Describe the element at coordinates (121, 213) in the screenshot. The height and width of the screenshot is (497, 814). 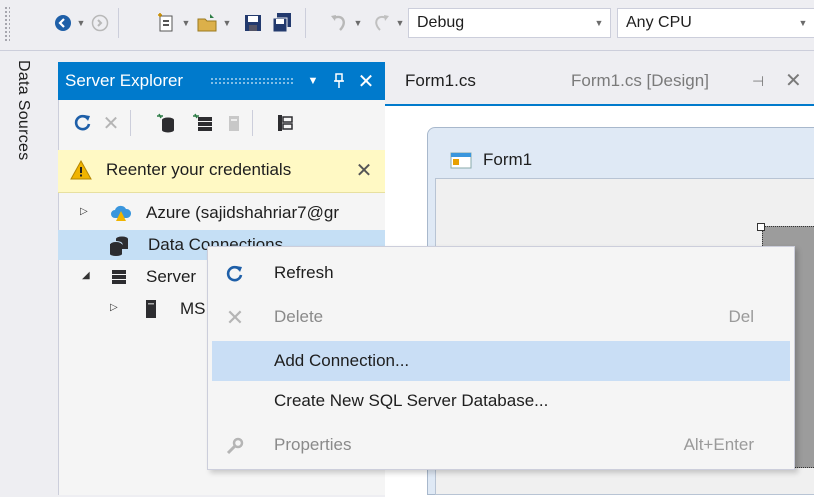
I see `azure-cloud-icon` at that location.